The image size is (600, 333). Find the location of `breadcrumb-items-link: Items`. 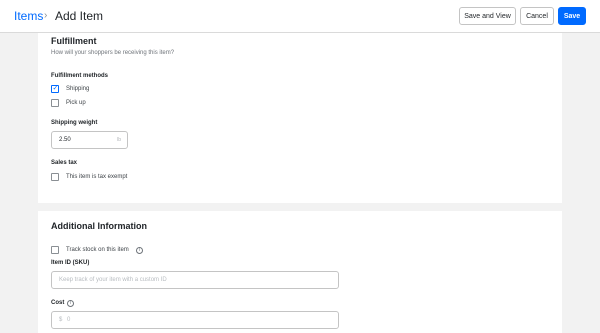

breadcrumb-items-link: Items is located at coordinates (28, 16).